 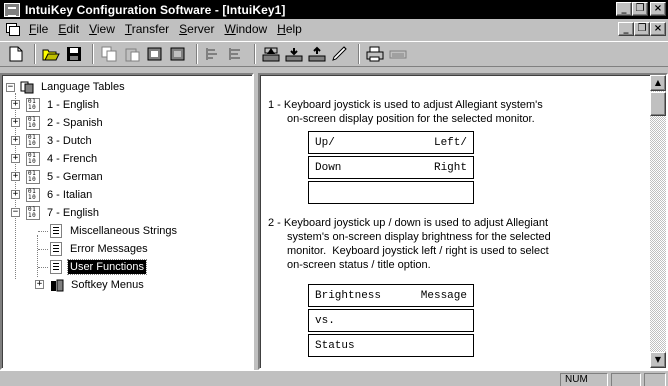 I want to click on tree-language-label: 6 - Italian, so click(x=70, y=195).